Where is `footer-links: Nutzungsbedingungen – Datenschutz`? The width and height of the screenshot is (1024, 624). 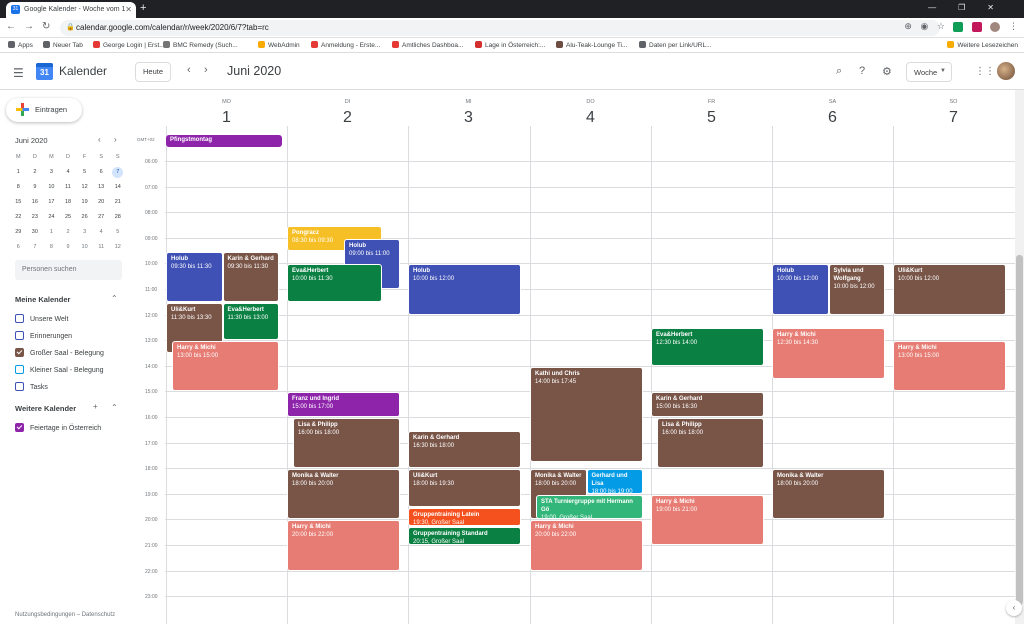
footer-links: Nutzungsbedingungen – Datenschutz is located at coordinates (65, 615).